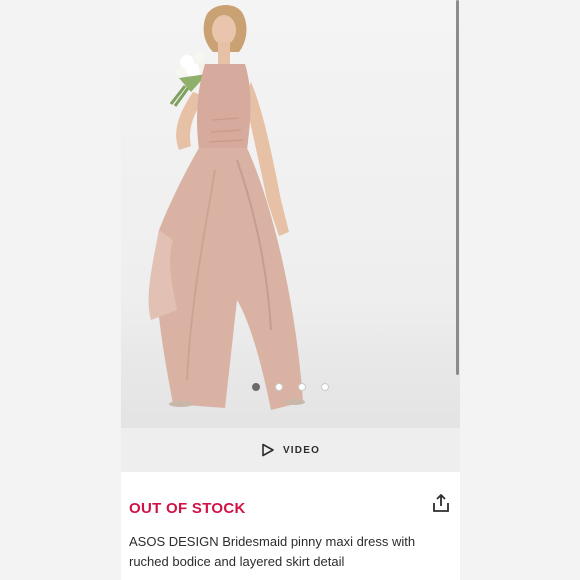 The width and height of the screenshot is (580, 580). I want to click on video-label: VIDEO, so click(301, 450).